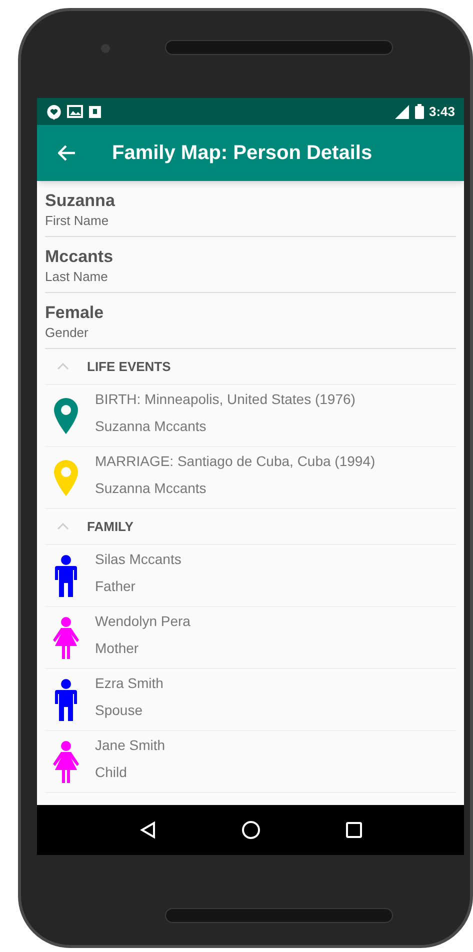 This screenshot has width=473, height=952. Describe the element at coordinates (77, 277) in the screenshot. I see `field-label: Last Name` at that location.